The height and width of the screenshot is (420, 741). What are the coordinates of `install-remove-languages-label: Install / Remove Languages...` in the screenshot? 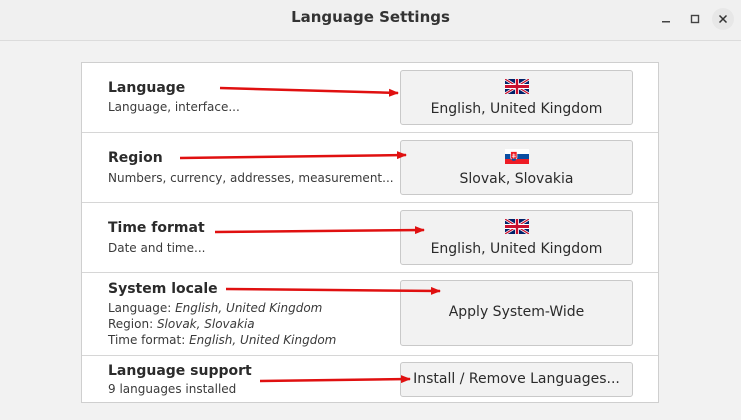 It's located at (516, 379).